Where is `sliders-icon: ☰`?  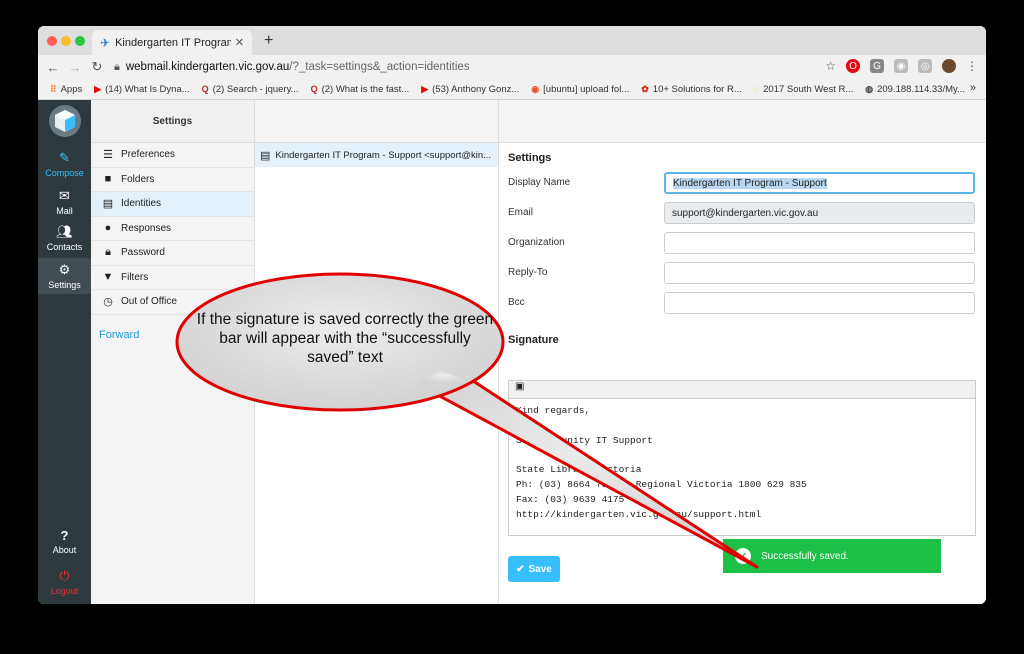
sliders-icon: ☰ is located at coordinates (108, 155).